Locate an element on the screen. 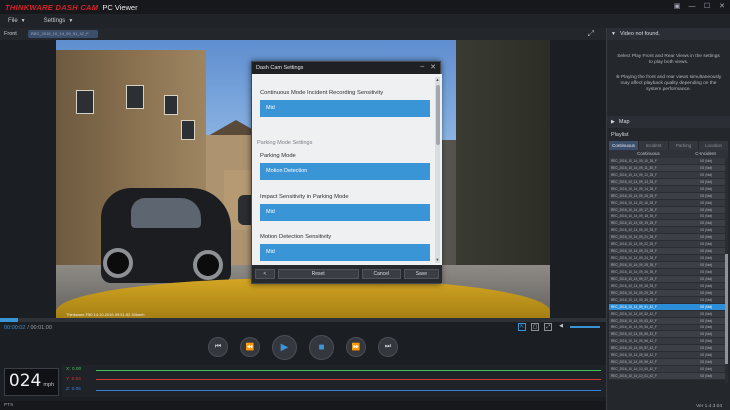  playlist-row: REC_2016_10_14_09_26_35_F 0G (Not) is located at coordinates (668, 272).